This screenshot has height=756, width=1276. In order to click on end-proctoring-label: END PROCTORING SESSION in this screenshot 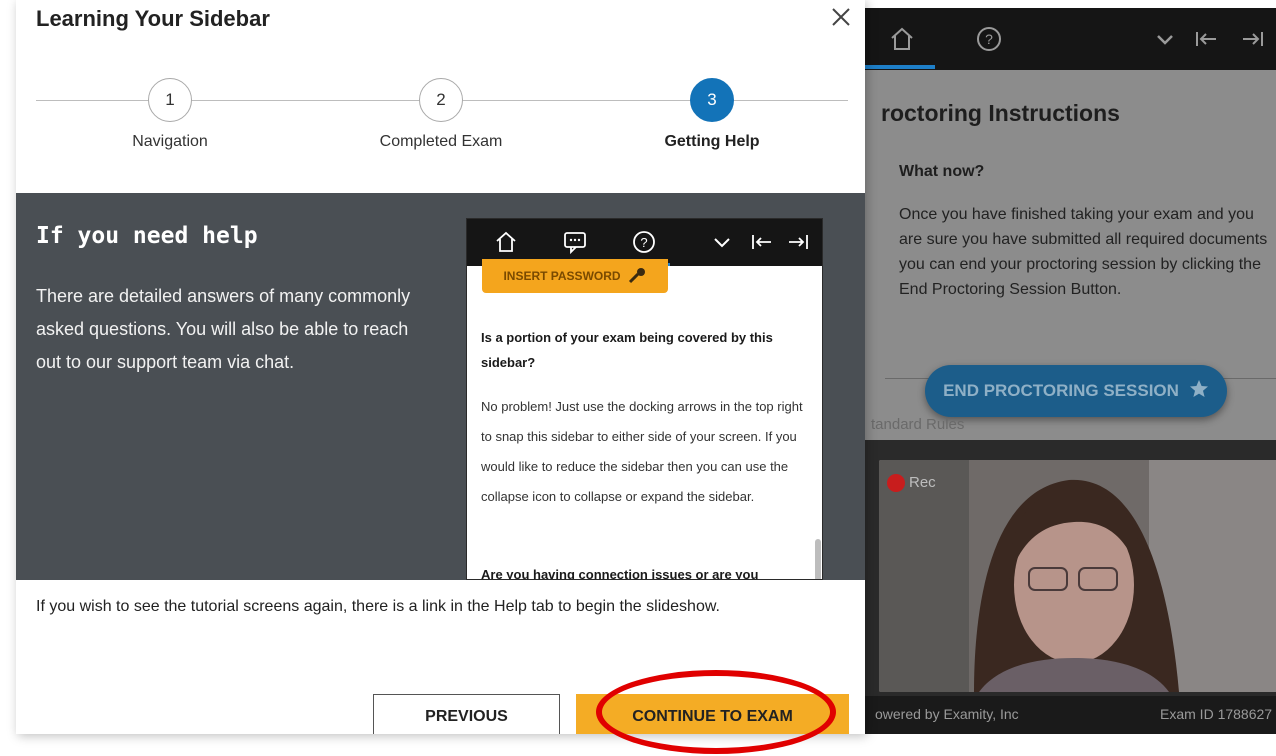, I will do `click(1061, 390)`.